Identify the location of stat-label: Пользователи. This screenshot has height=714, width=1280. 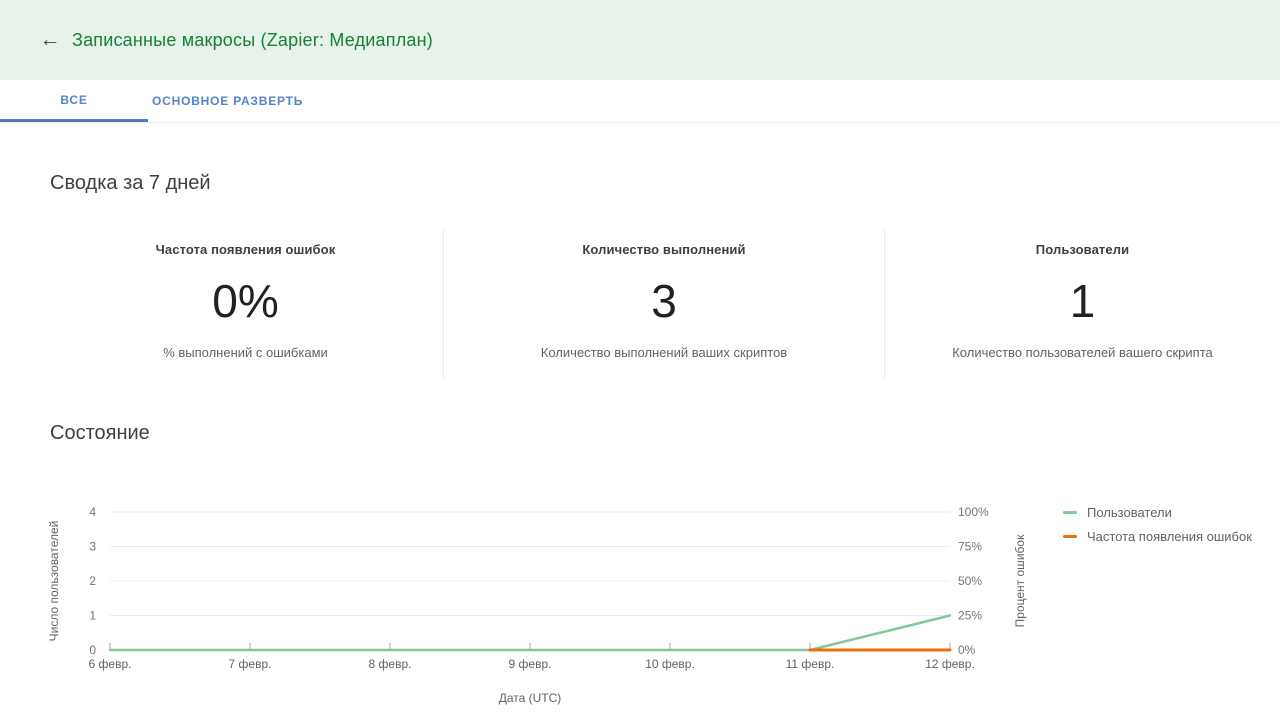
(1082, 249).